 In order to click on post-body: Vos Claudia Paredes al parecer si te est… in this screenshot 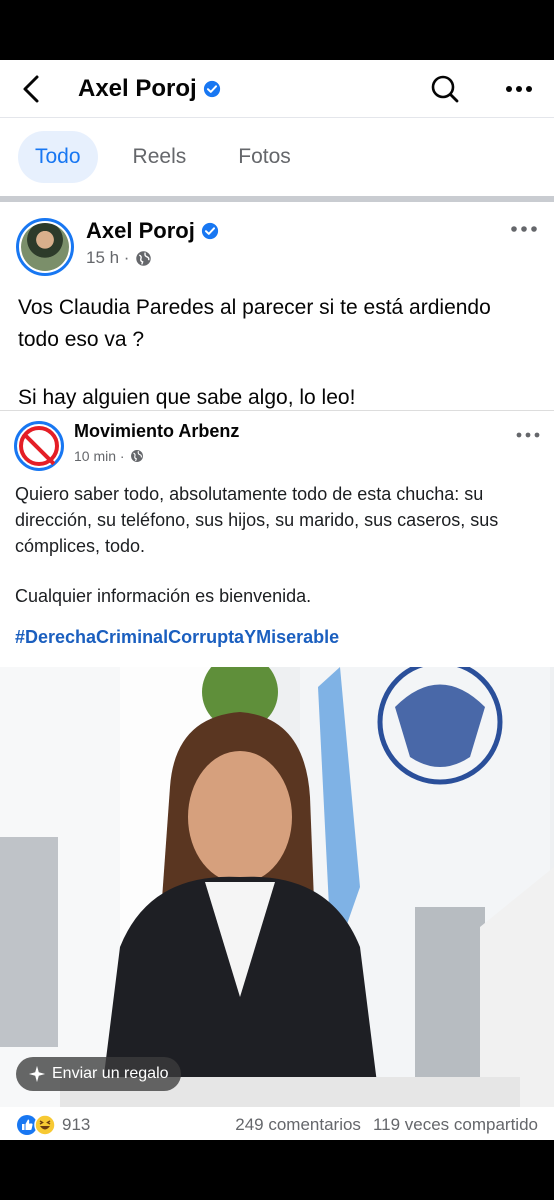, I will do `click(277, 350)`.